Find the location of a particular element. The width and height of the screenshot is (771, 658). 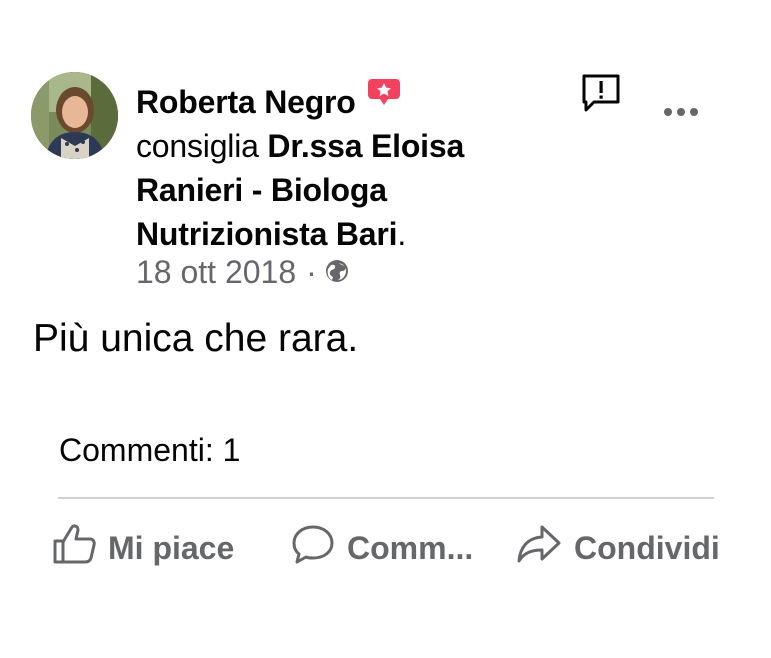

more-options-button is located at coordinates (681, 112).